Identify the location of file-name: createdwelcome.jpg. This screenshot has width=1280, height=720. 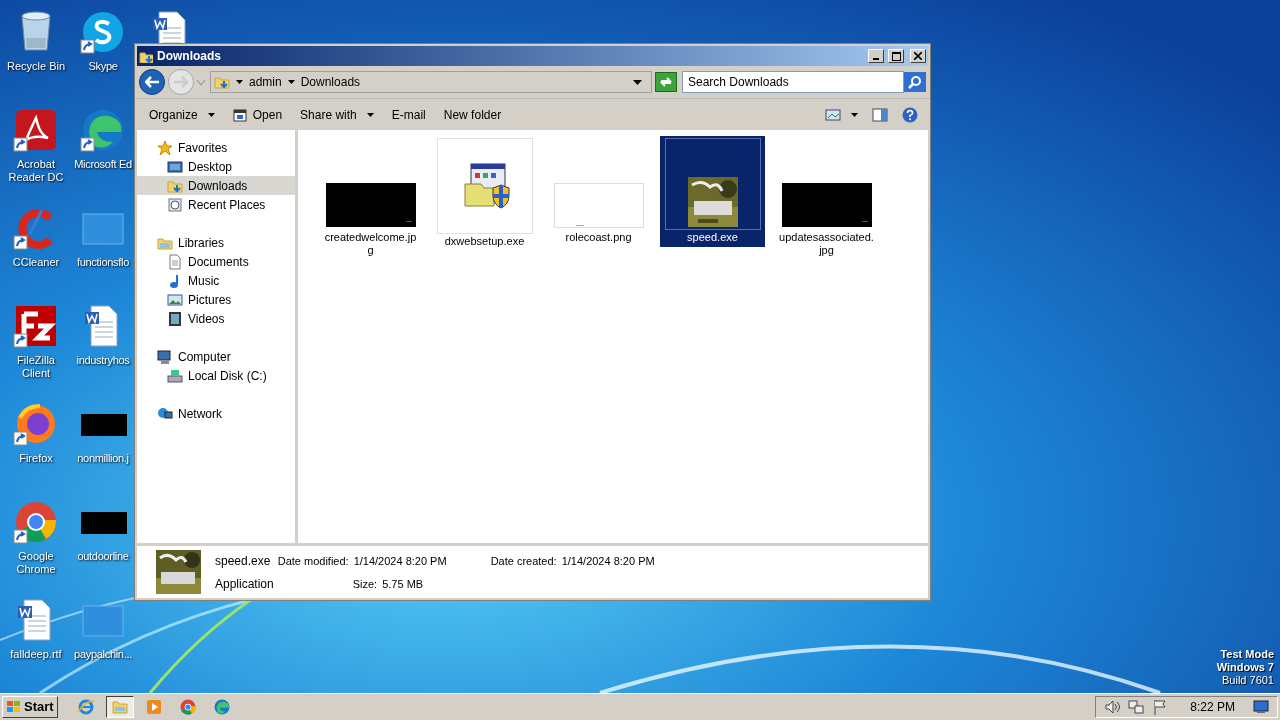
(370, 244).